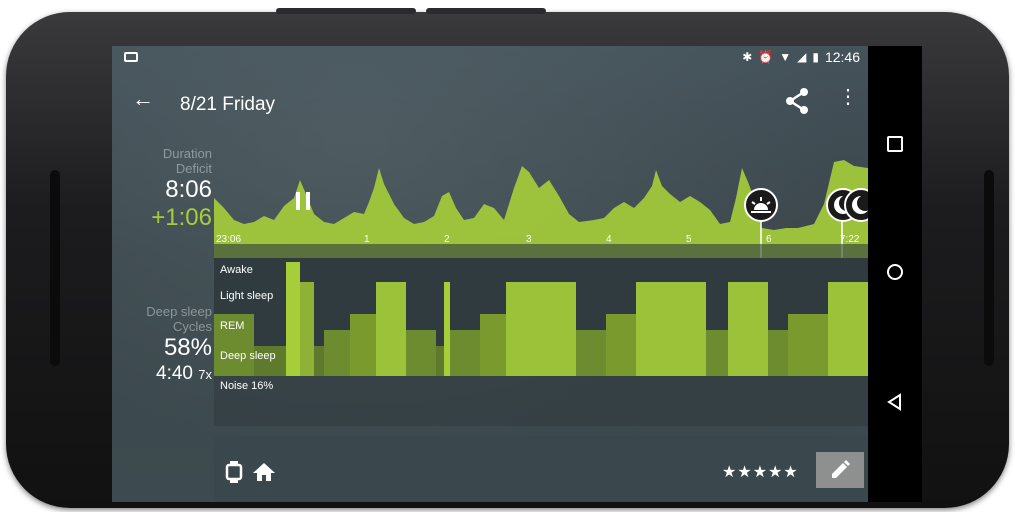  What do you see at coordinates (785, 57) in the screenshot?
I see `wifi-icon: ▼` at bounding box center [785, 57].